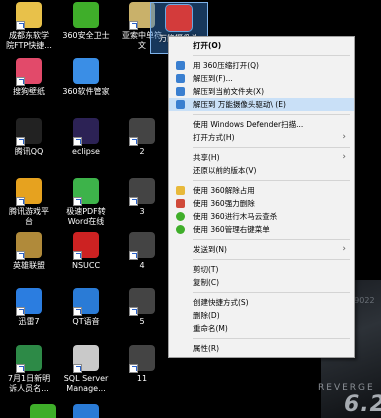 The height and width of the screenshot is (418, 381). What do you see at coordinates (86, 91) in the screenshot?
I see `desktop-icon-label: 360软件管家` at bounding box center [86, 91].